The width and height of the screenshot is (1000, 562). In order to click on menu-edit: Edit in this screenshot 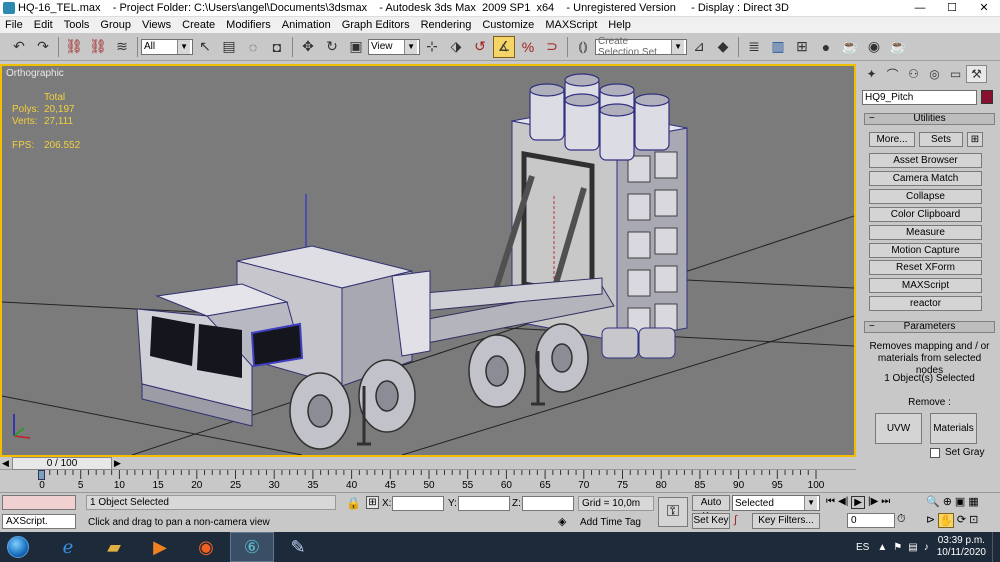, I will do `click(44, 25)`.